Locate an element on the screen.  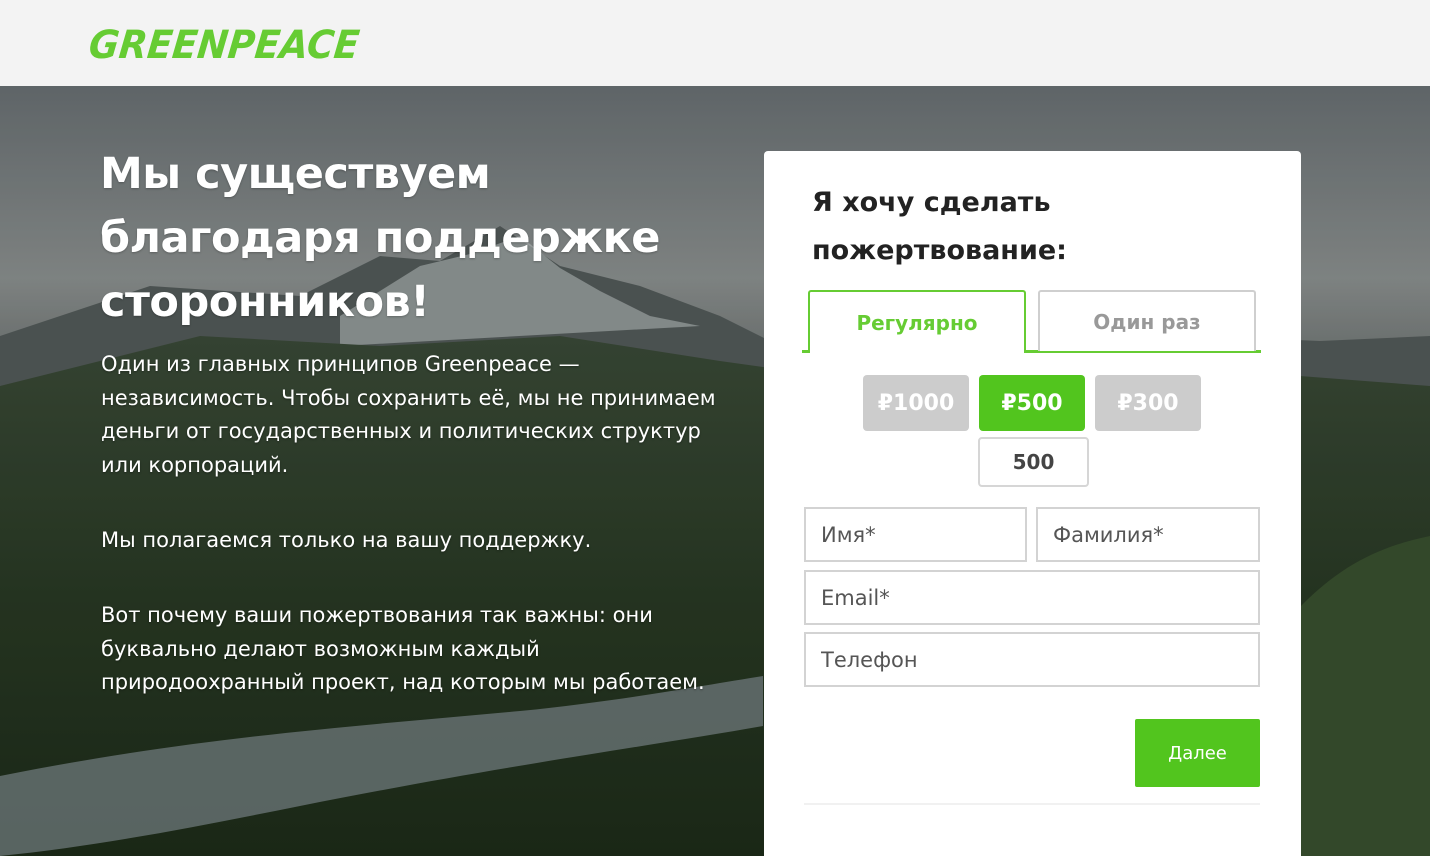
donation-form-title: Я хочу сделать пожертвование: is located at coordinates (939, 226).